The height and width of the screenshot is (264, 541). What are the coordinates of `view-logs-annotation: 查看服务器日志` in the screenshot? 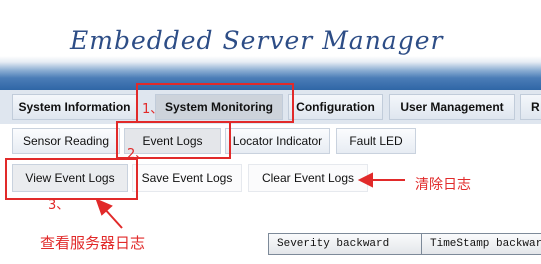 It's located at (93, 243).